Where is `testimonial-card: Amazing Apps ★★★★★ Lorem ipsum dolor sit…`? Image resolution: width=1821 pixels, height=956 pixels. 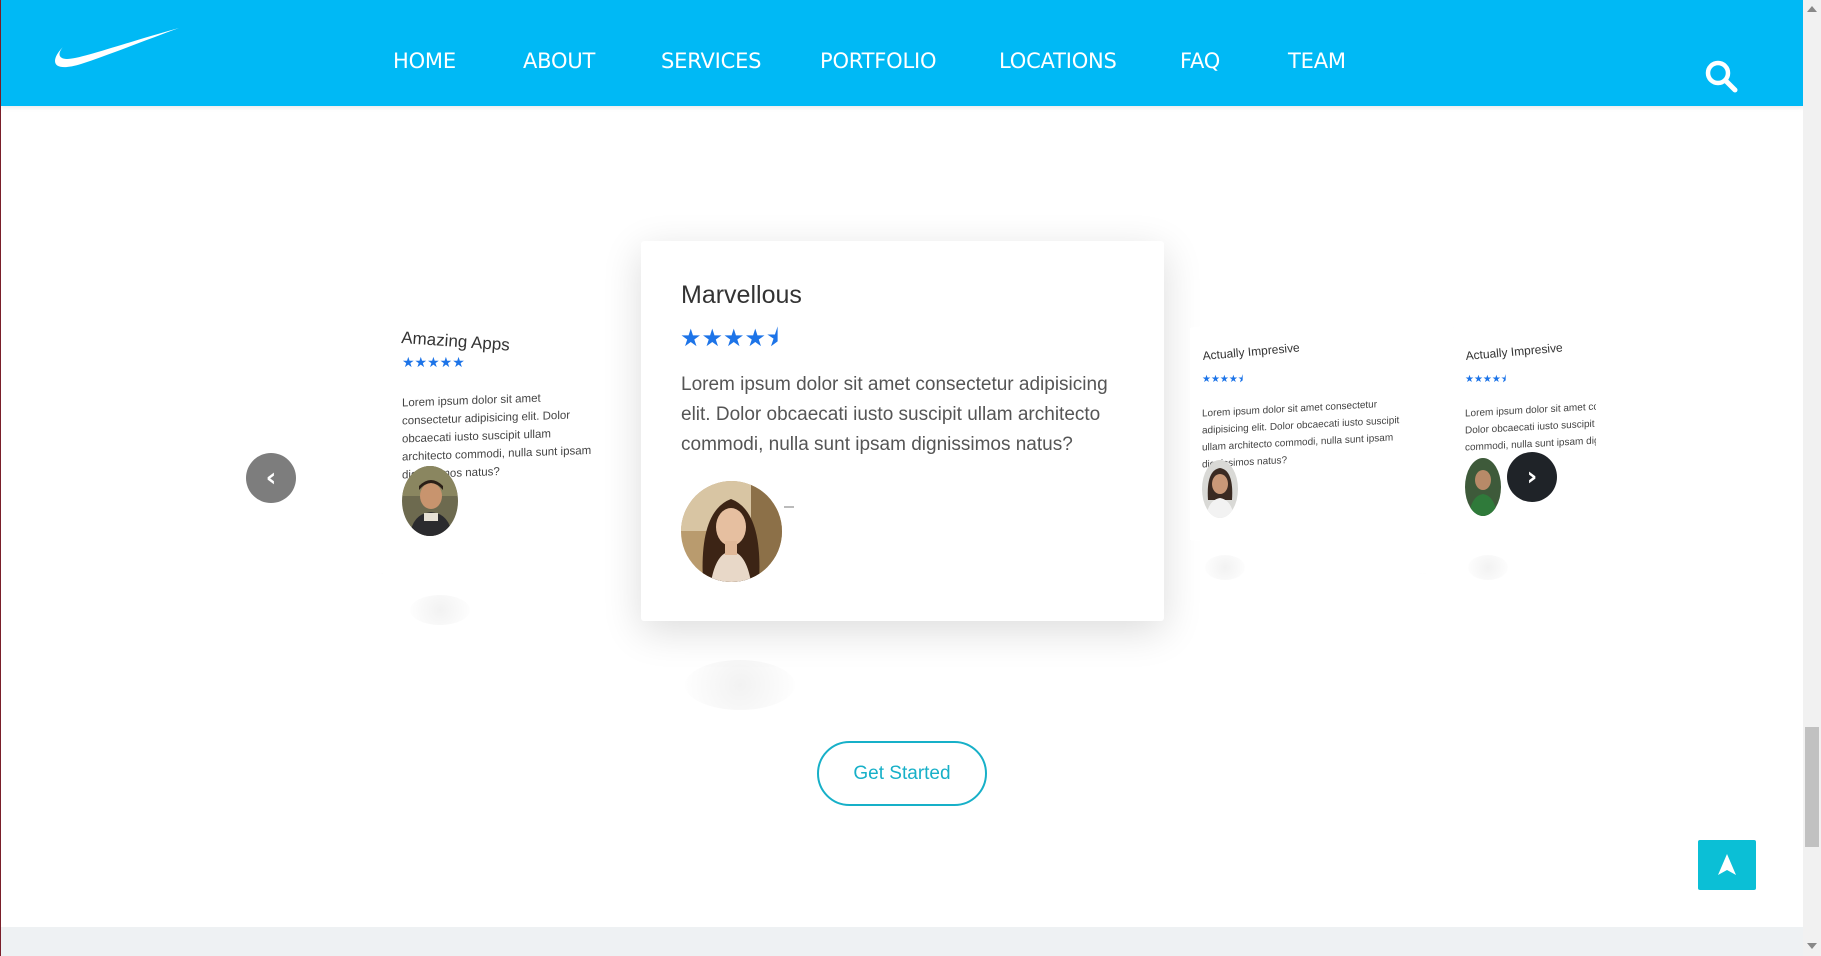
testimonial-card: Amazing Apps ★★★★★ Lorem ipsum dolor sit… is located at coordinates (495, 432).